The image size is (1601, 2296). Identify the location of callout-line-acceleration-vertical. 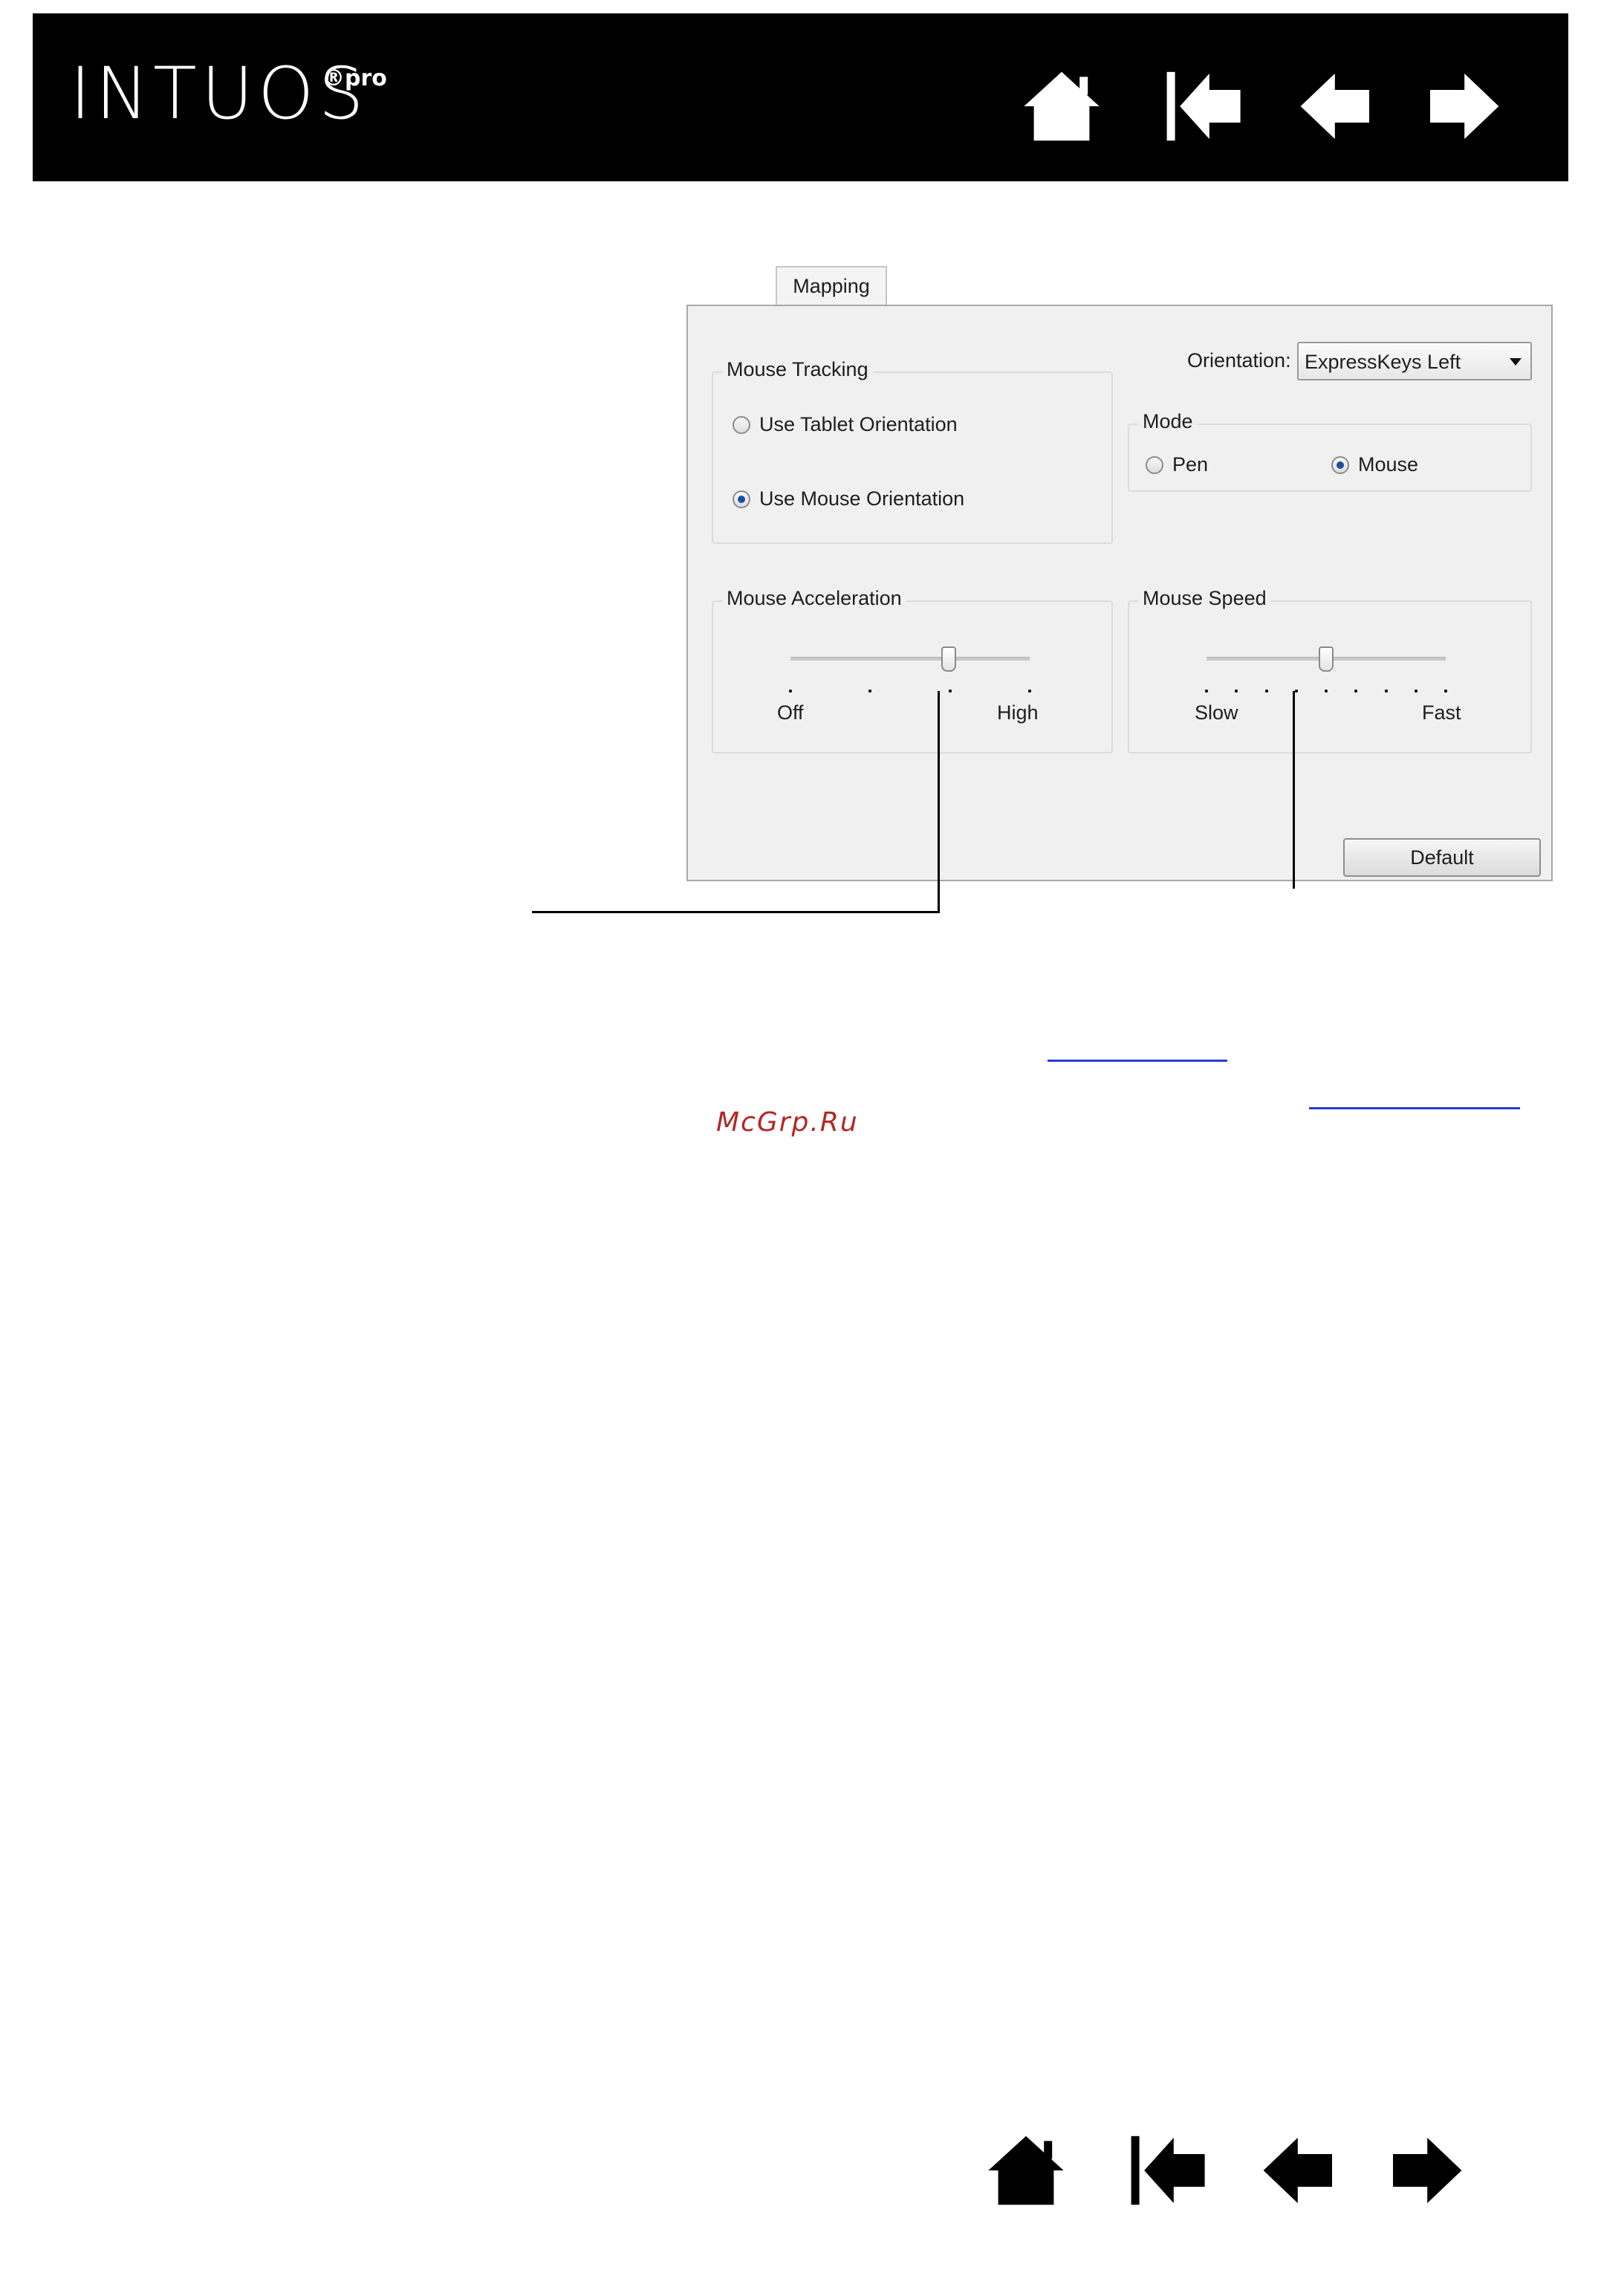
(939, 801).